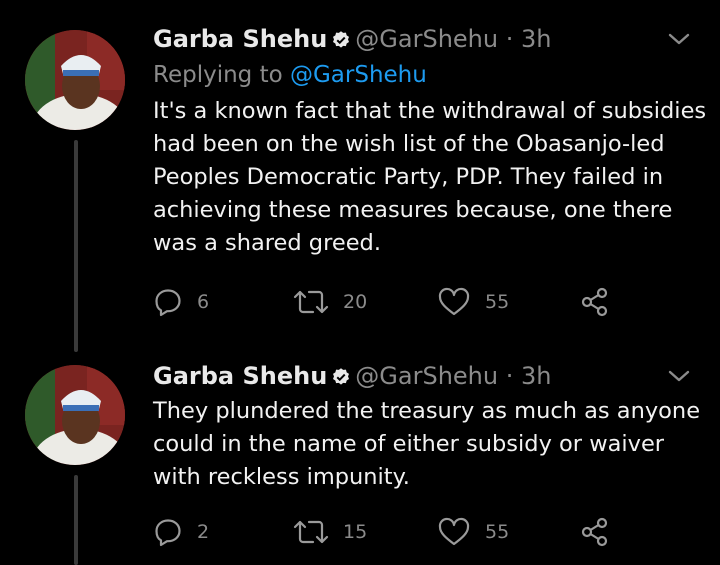 Image resolution: width=720 pixels, height=565 pixels. I want to click on reply-button: 2, so click(181, 532).